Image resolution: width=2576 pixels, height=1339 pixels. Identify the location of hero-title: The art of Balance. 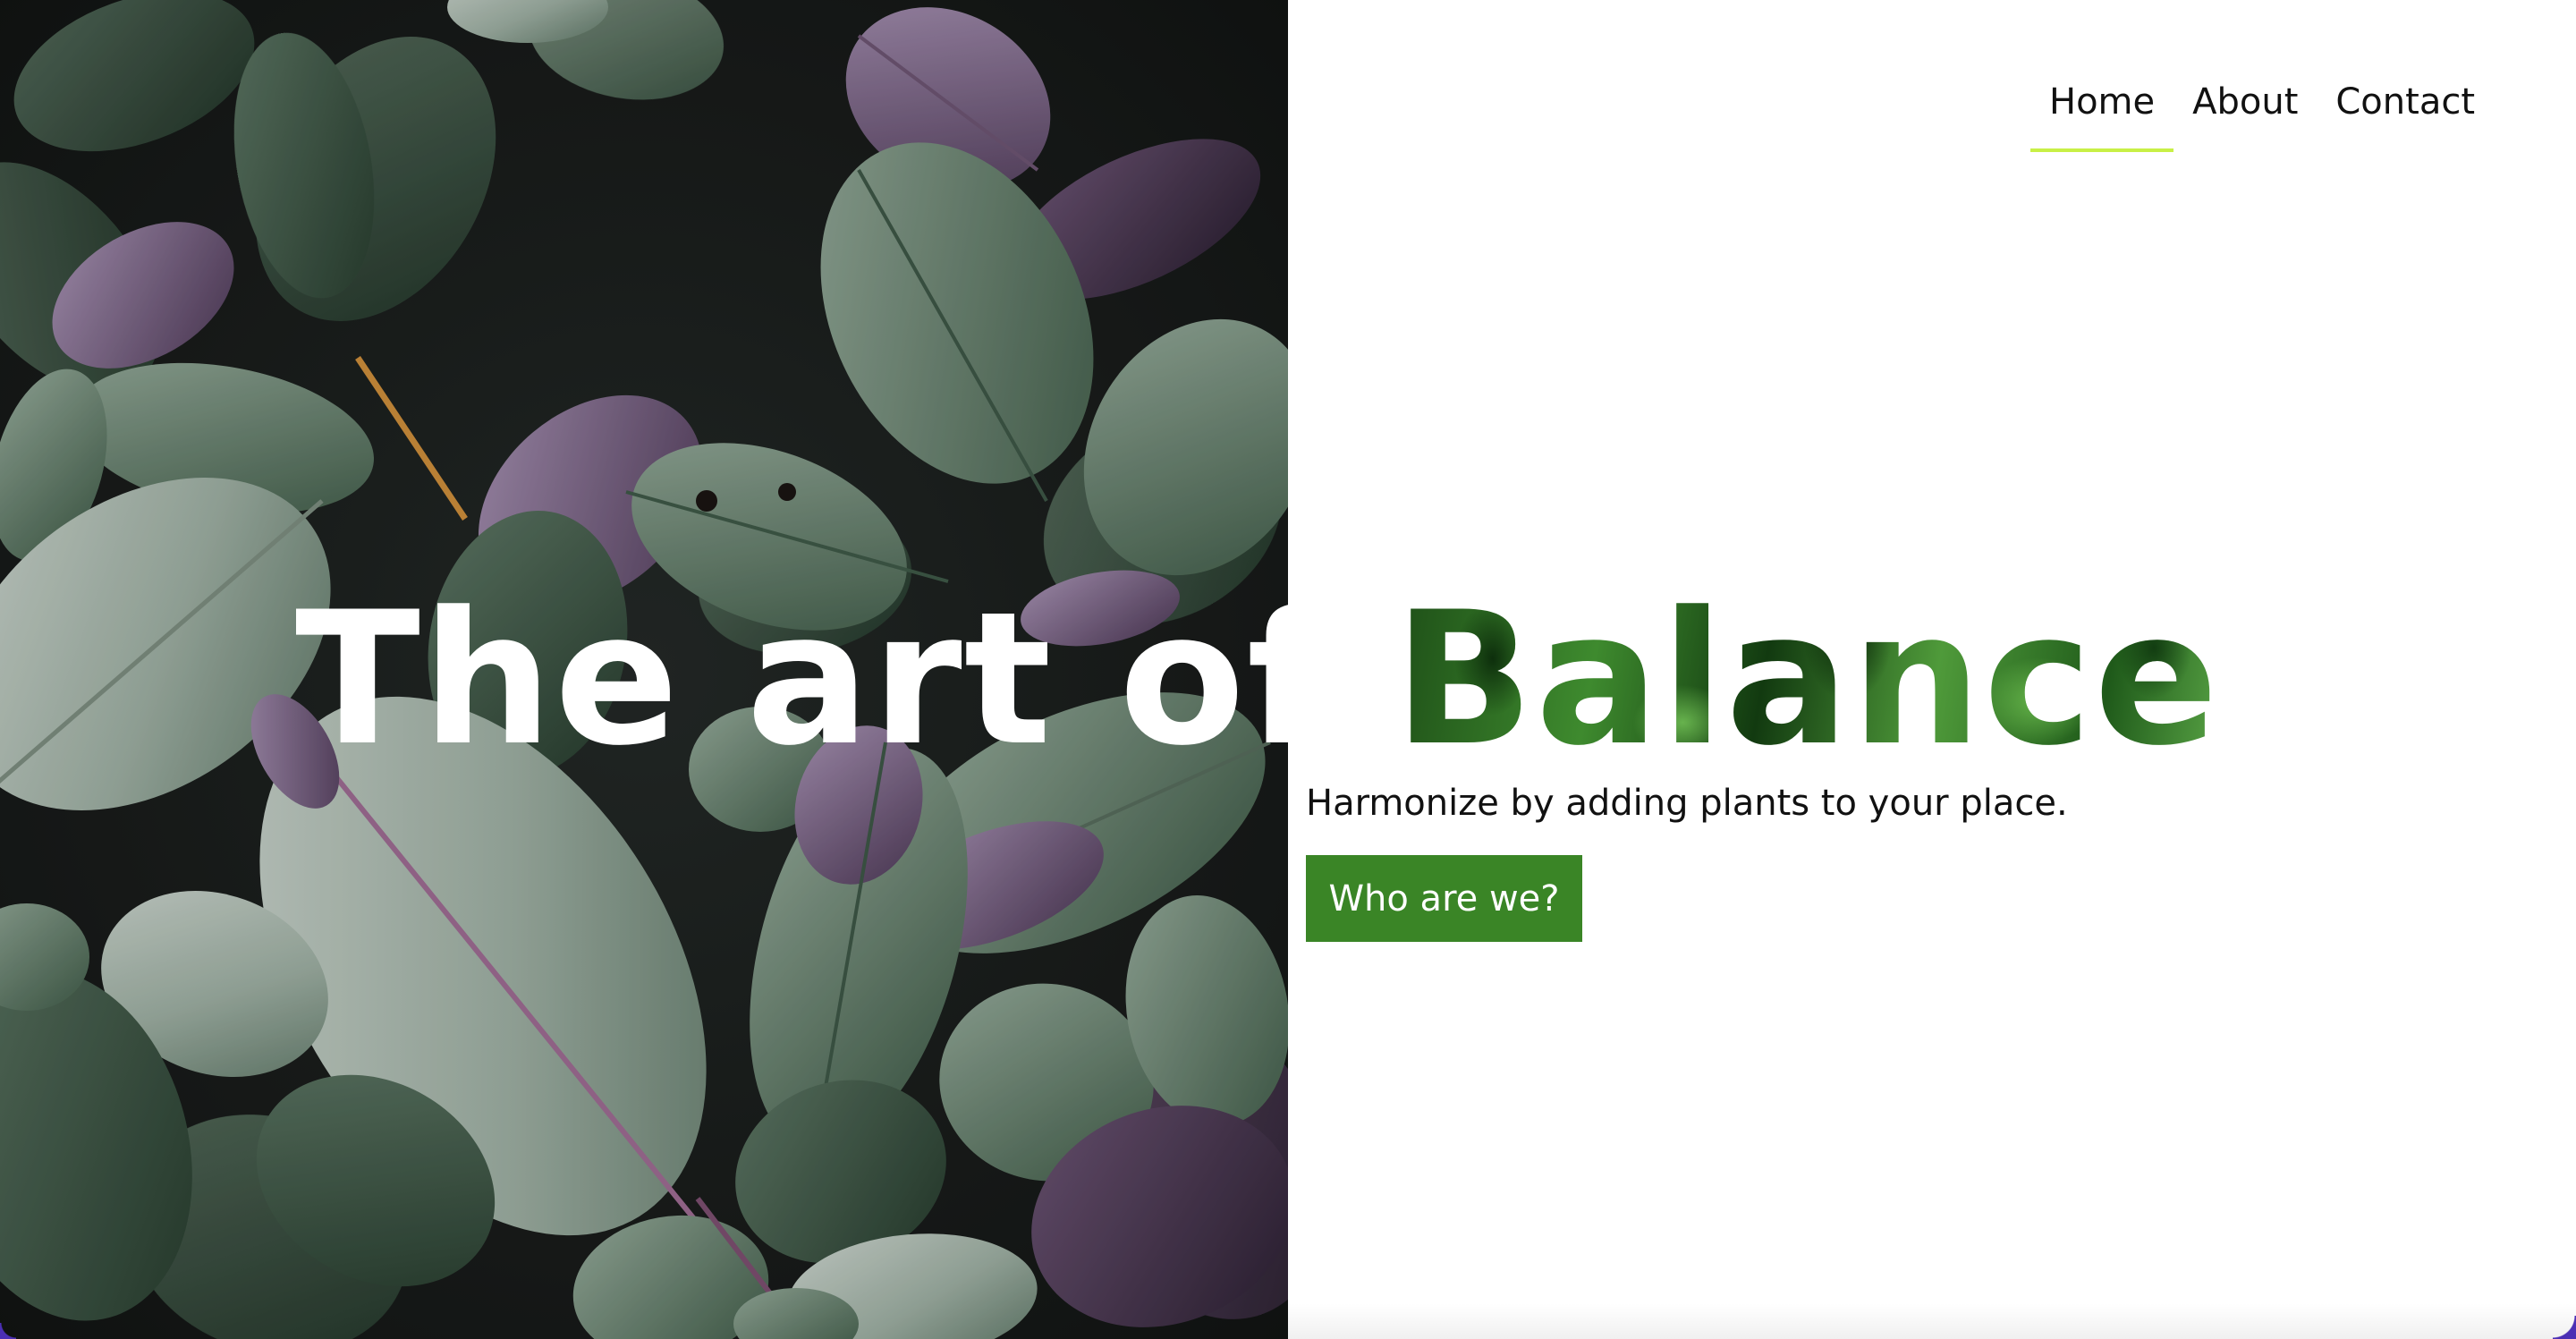
(1258, 679).